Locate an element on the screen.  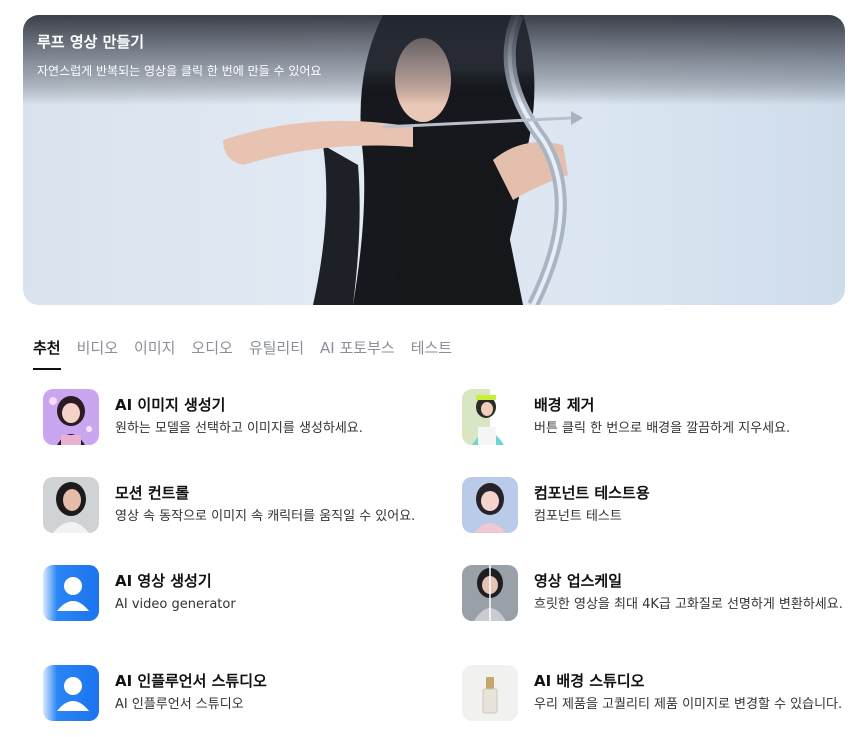
tab-audio: 오디오 is located at coordinates (211, 354).